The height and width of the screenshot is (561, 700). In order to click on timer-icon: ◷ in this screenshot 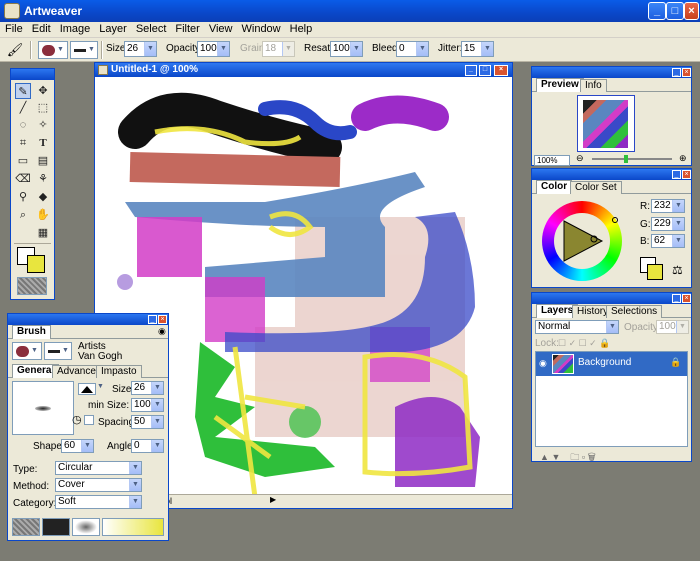, I will do `click(77, 419)`.